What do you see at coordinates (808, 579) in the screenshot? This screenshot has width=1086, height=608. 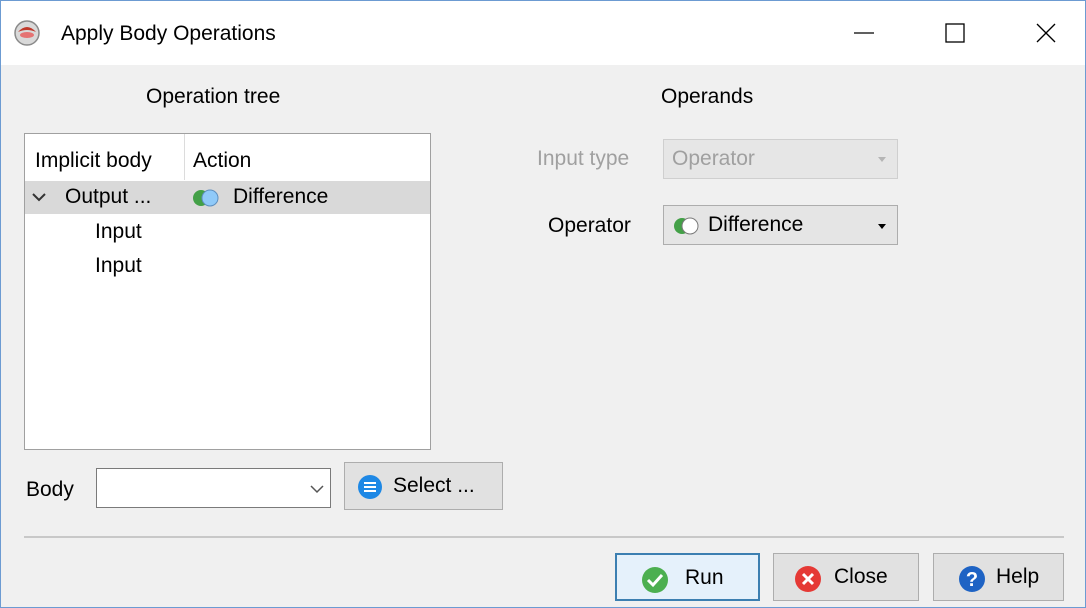 I see `close-circle-icon` at bounding box center [808, 579].